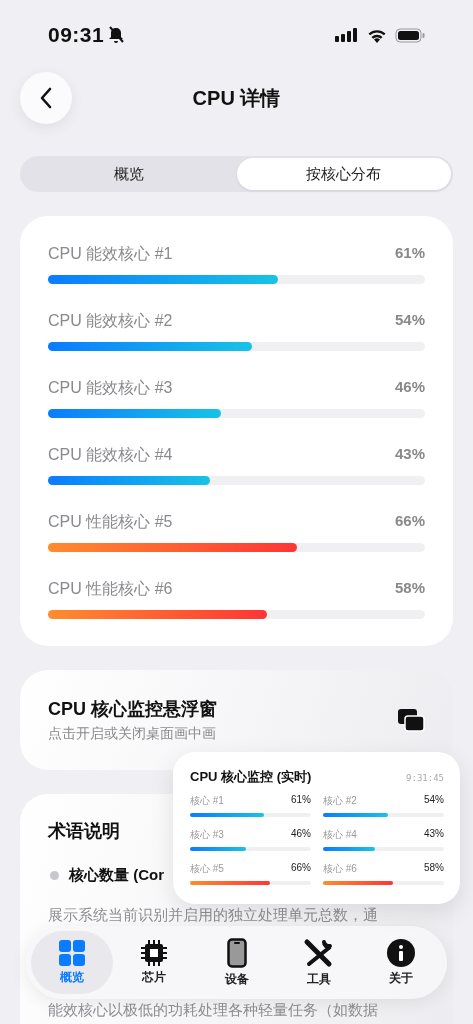  Describe the element at coordinates (129, 174) in the screenshot. I see `segment-tab: 概览` at that location.